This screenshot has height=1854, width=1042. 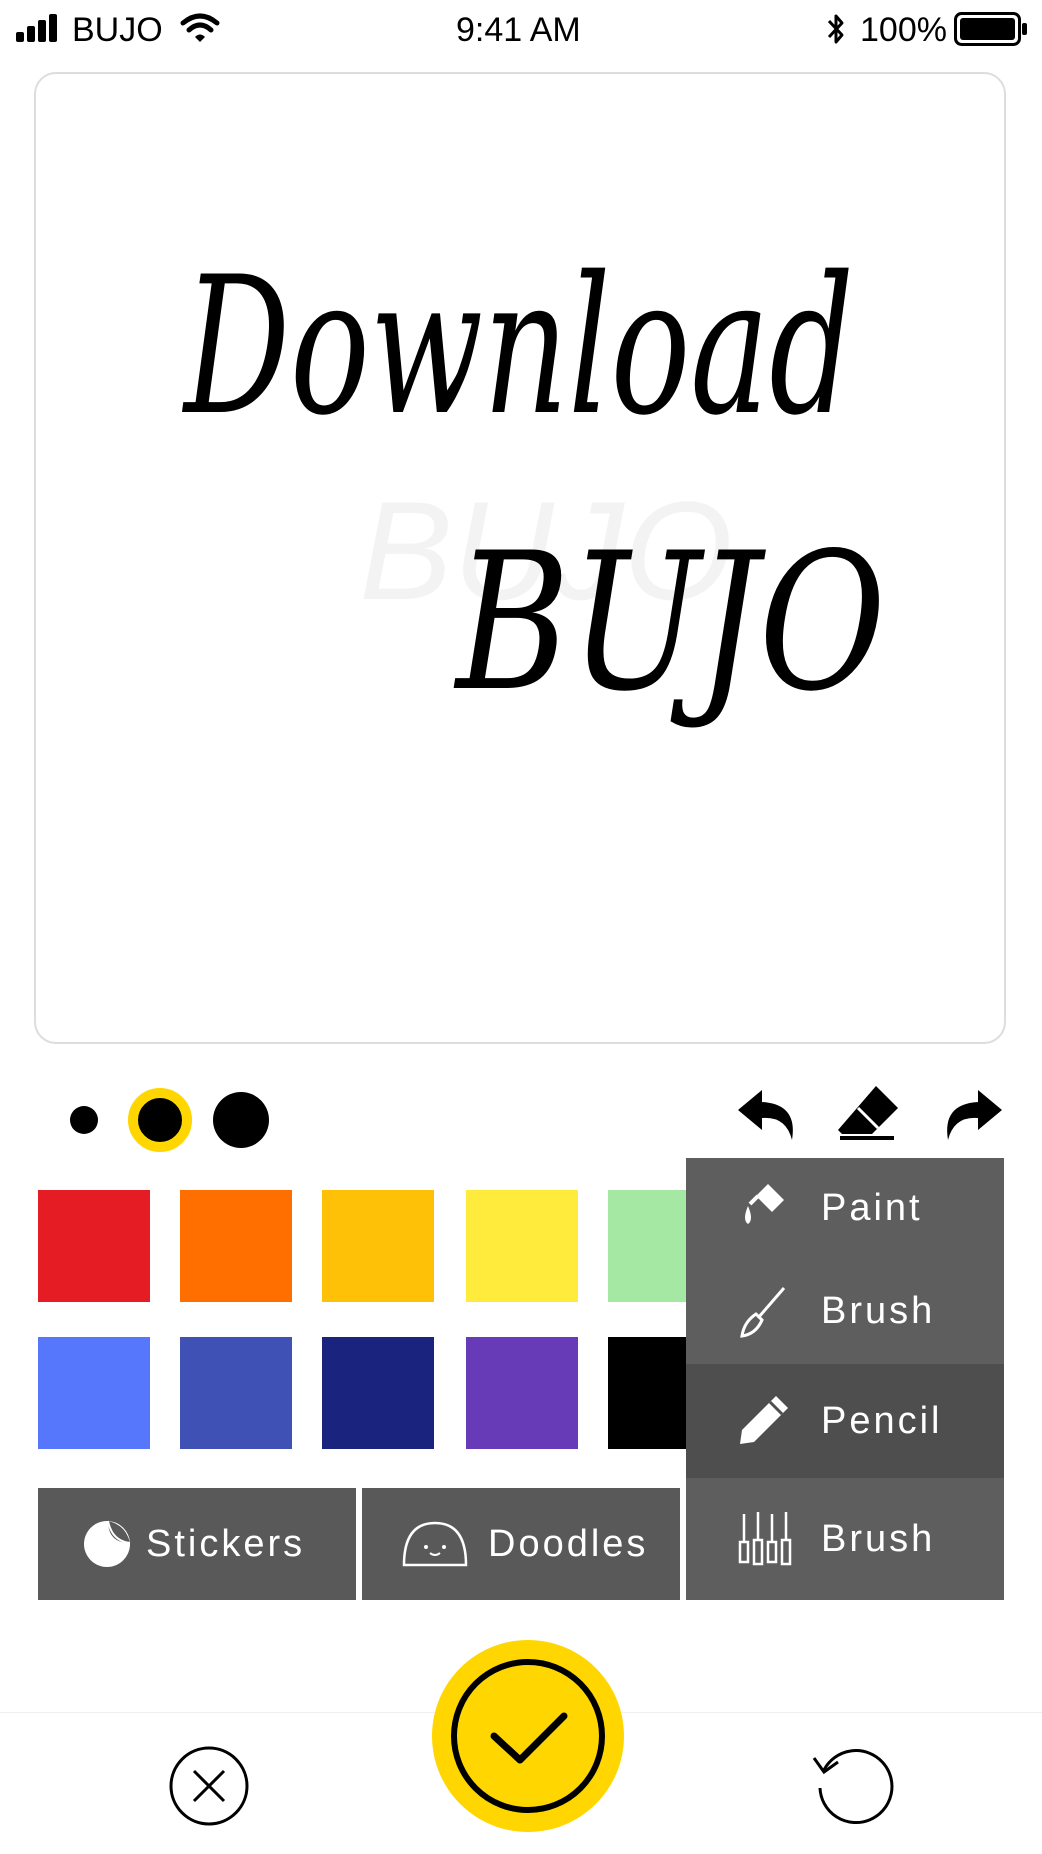 What do you see at coordinates (971, 1114) in the screenshot?
I see `redo-icon` at bounding box center [971, 1114].